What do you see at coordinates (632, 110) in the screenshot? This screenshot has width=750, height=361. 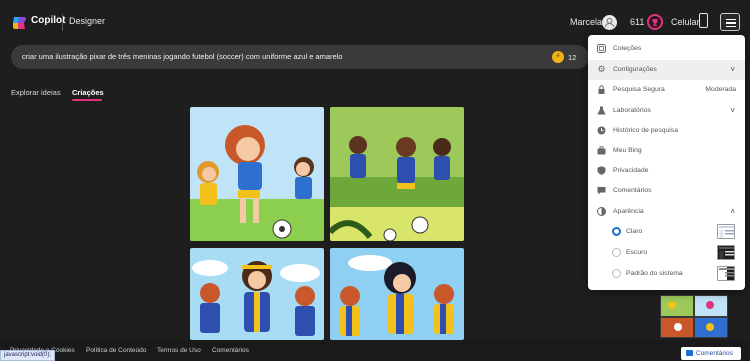 I see `menu-item-label: Laboratórios` at bounding box center [632, 110].